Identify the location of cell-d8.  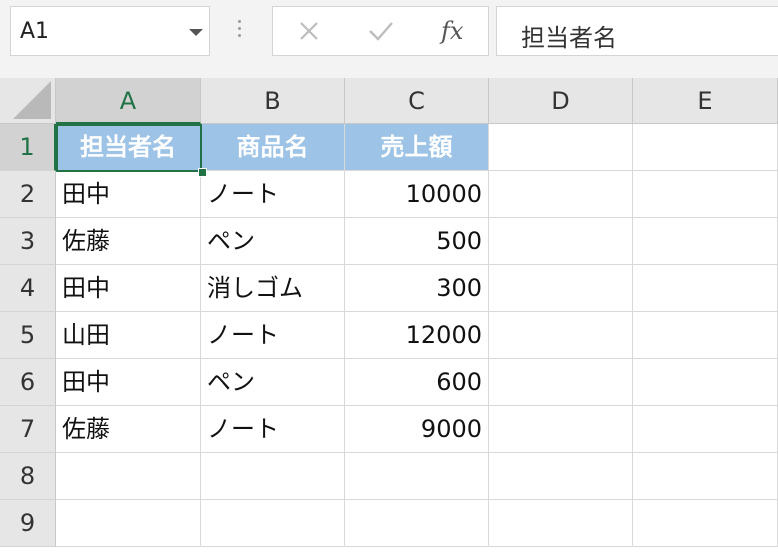
(561, 476).